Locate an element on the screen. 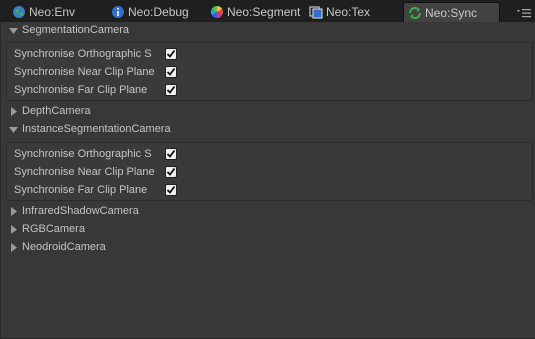 The height and width of the screenshot is (339, 535). tab-neo-segment: Neo:Segment is located at coordinates (255, 12).